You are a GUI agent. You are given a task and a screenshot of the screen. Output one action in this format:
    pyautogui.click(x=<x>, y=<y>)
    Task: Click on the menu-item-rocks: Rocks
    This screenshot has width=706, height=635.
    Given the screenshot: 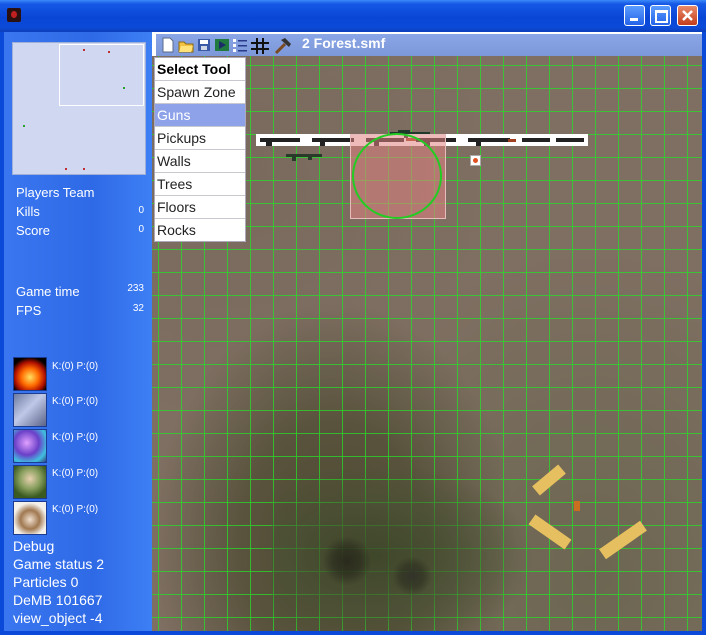 What is the action you would take?
    pyautogui.click(x=200, y=230)
    